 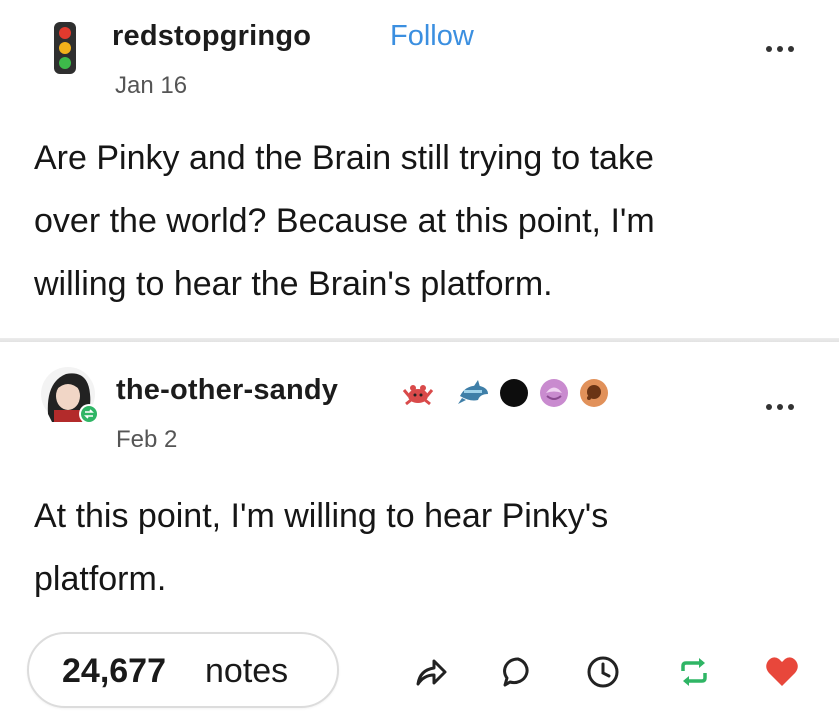 What do you see at coordinates (146, 440) in the screenshot?
I see `post-date: Feb 2` at bounding box center [146, 440].